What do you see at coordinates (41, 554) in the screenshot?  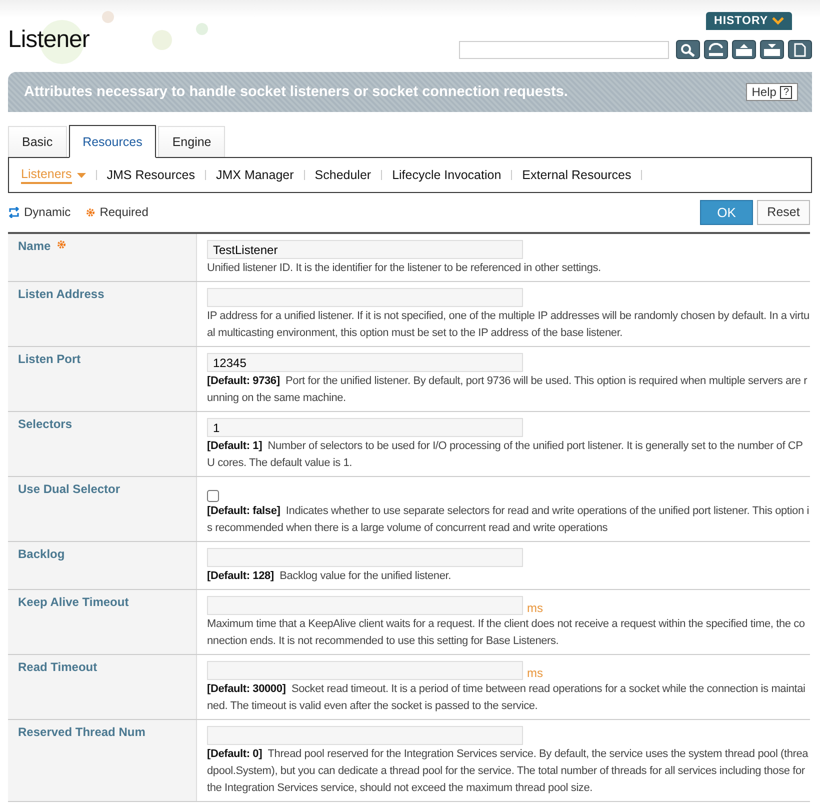 I see `field-label: Backlog` at bounding box center [41, 554].